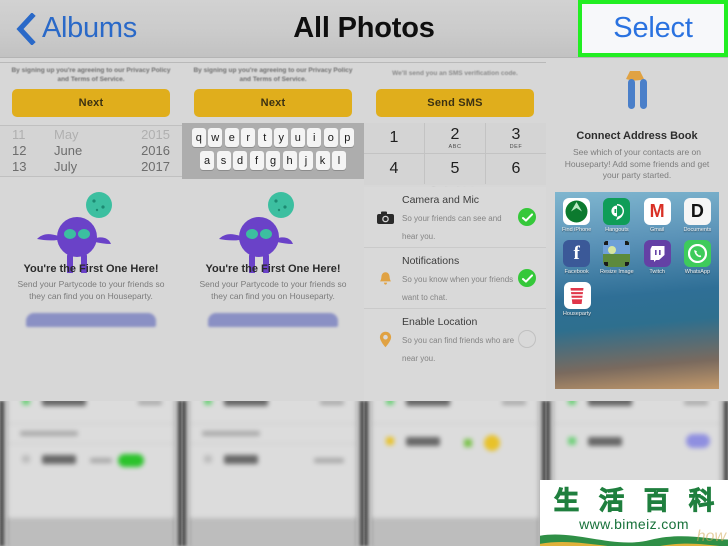 This screenshot has height=546, width=728. What do you see at coordinates (26, 28) in the screenshot?
I see `chevron-left-icon` at bounding box center [26, 28].